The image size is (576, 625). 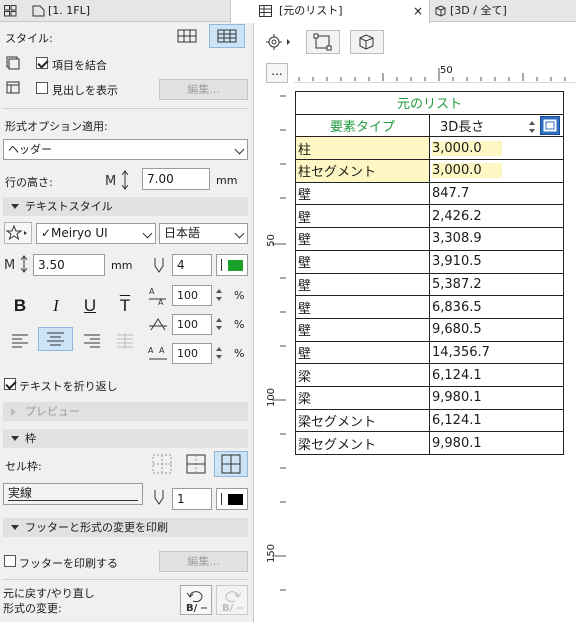 I want to click on left-tab-bar: [1. 1FL], so click(x=126, y=11).